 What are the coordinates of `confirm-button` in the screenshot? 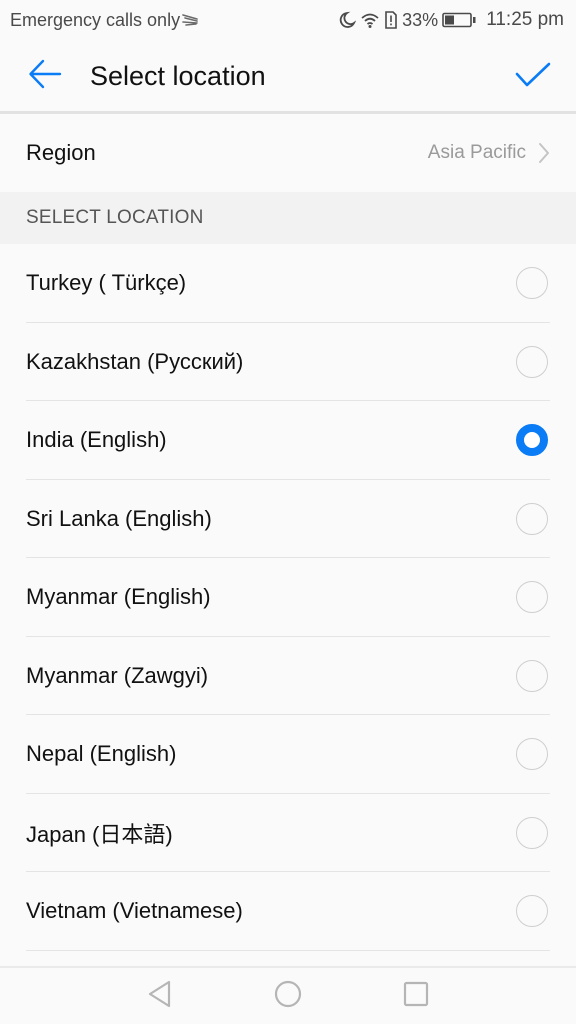 It's located at (533, 77).